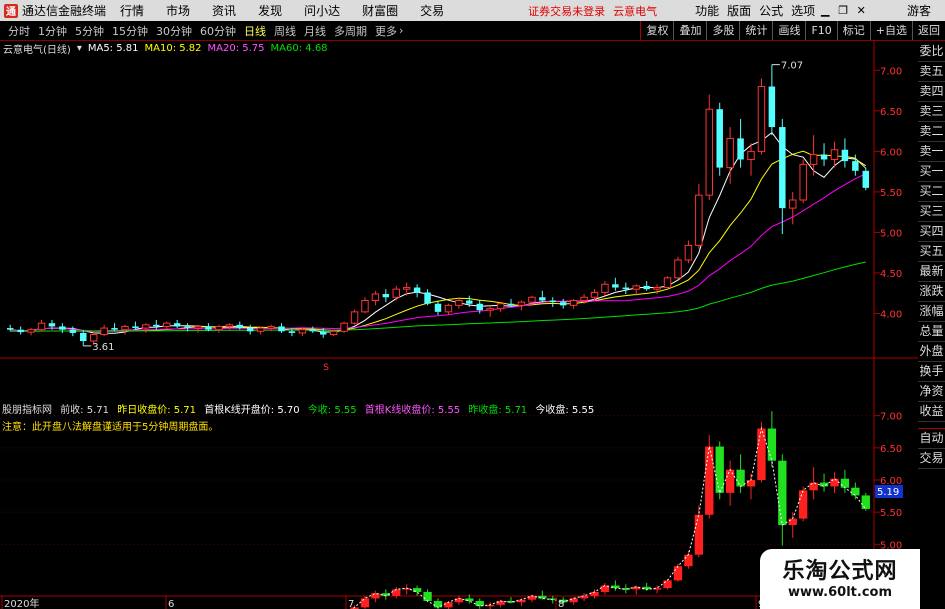 The height and width of the screenshot is (609, 945). What do you see at coordinates (792, 66) in the screenshot?
I see `high-label: 7.07` at bounding box center [792, 66].